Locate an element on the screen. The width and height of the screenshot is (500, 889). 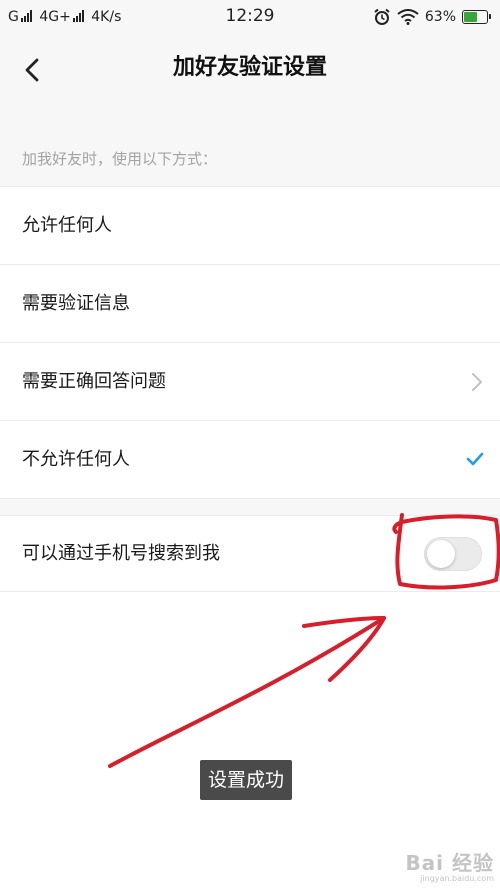
watermark-brand: Bai 经验 is located at coordinates (449, 863).